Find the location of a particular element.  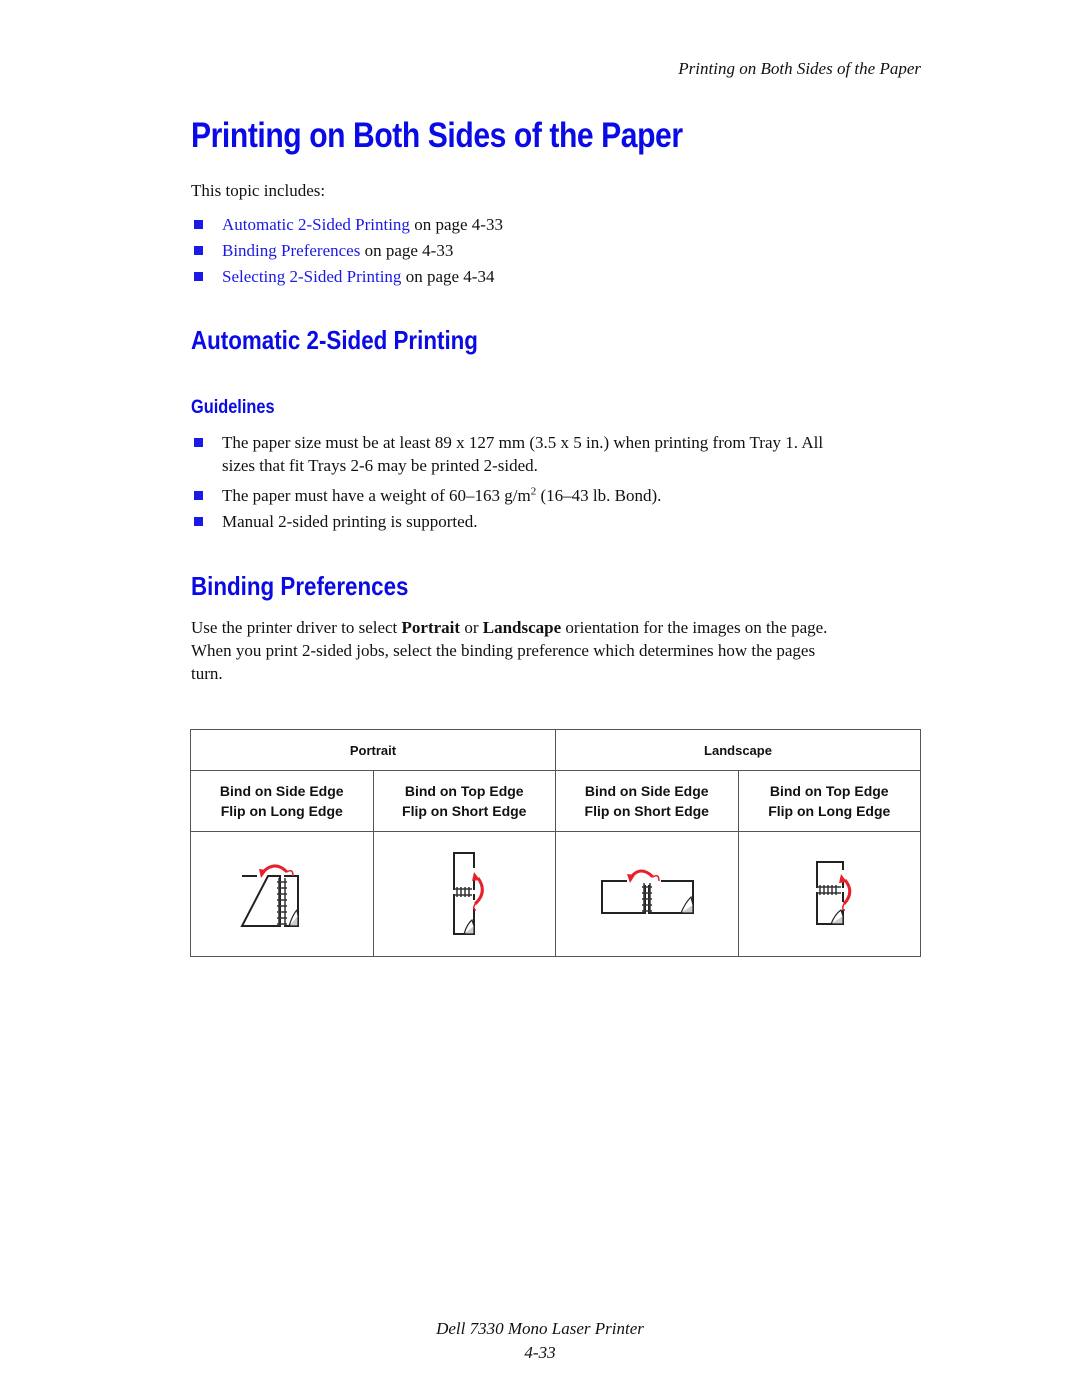

guideline-text: Manual 2-sided printing is supported. is located at coordinates (350, 521).